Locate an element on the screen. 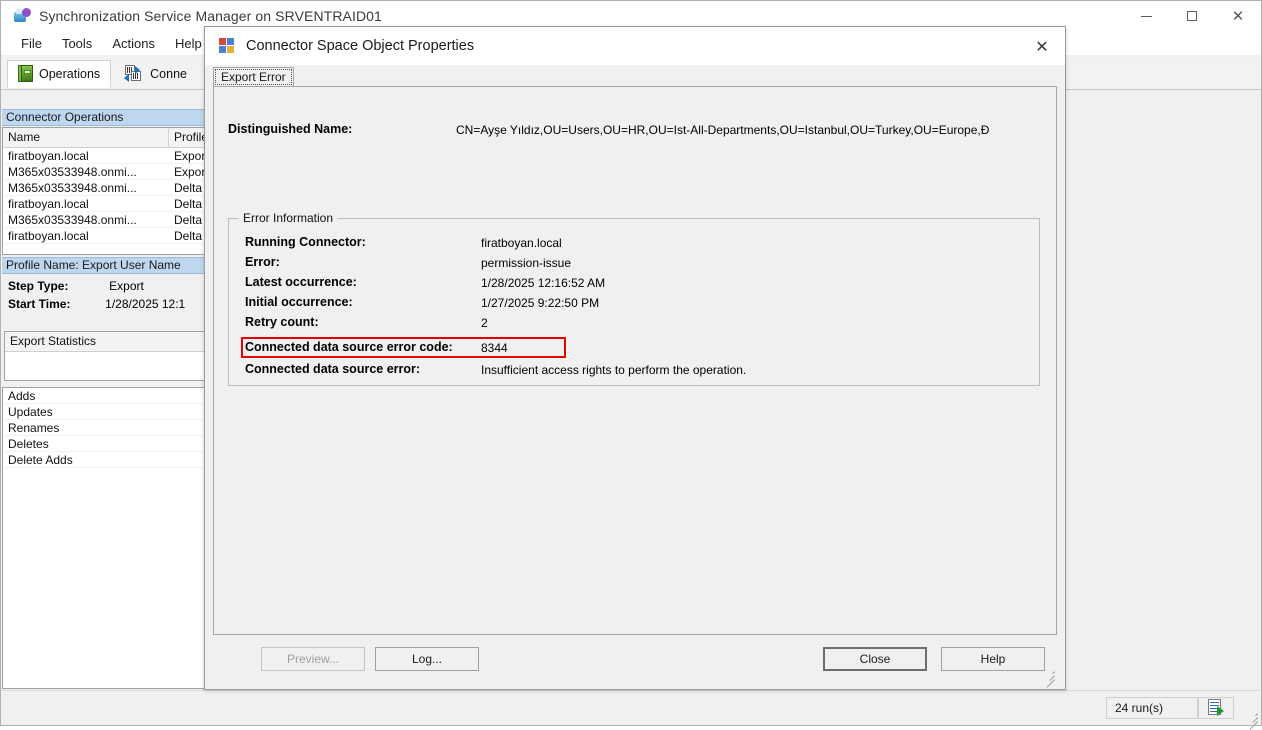 The height and width of the screenshot is (730, 1262). error-row-latest-occurrence: Latest occurrence: 1/28/2025 12:16:52 AM is located at coordinates (637, 284).